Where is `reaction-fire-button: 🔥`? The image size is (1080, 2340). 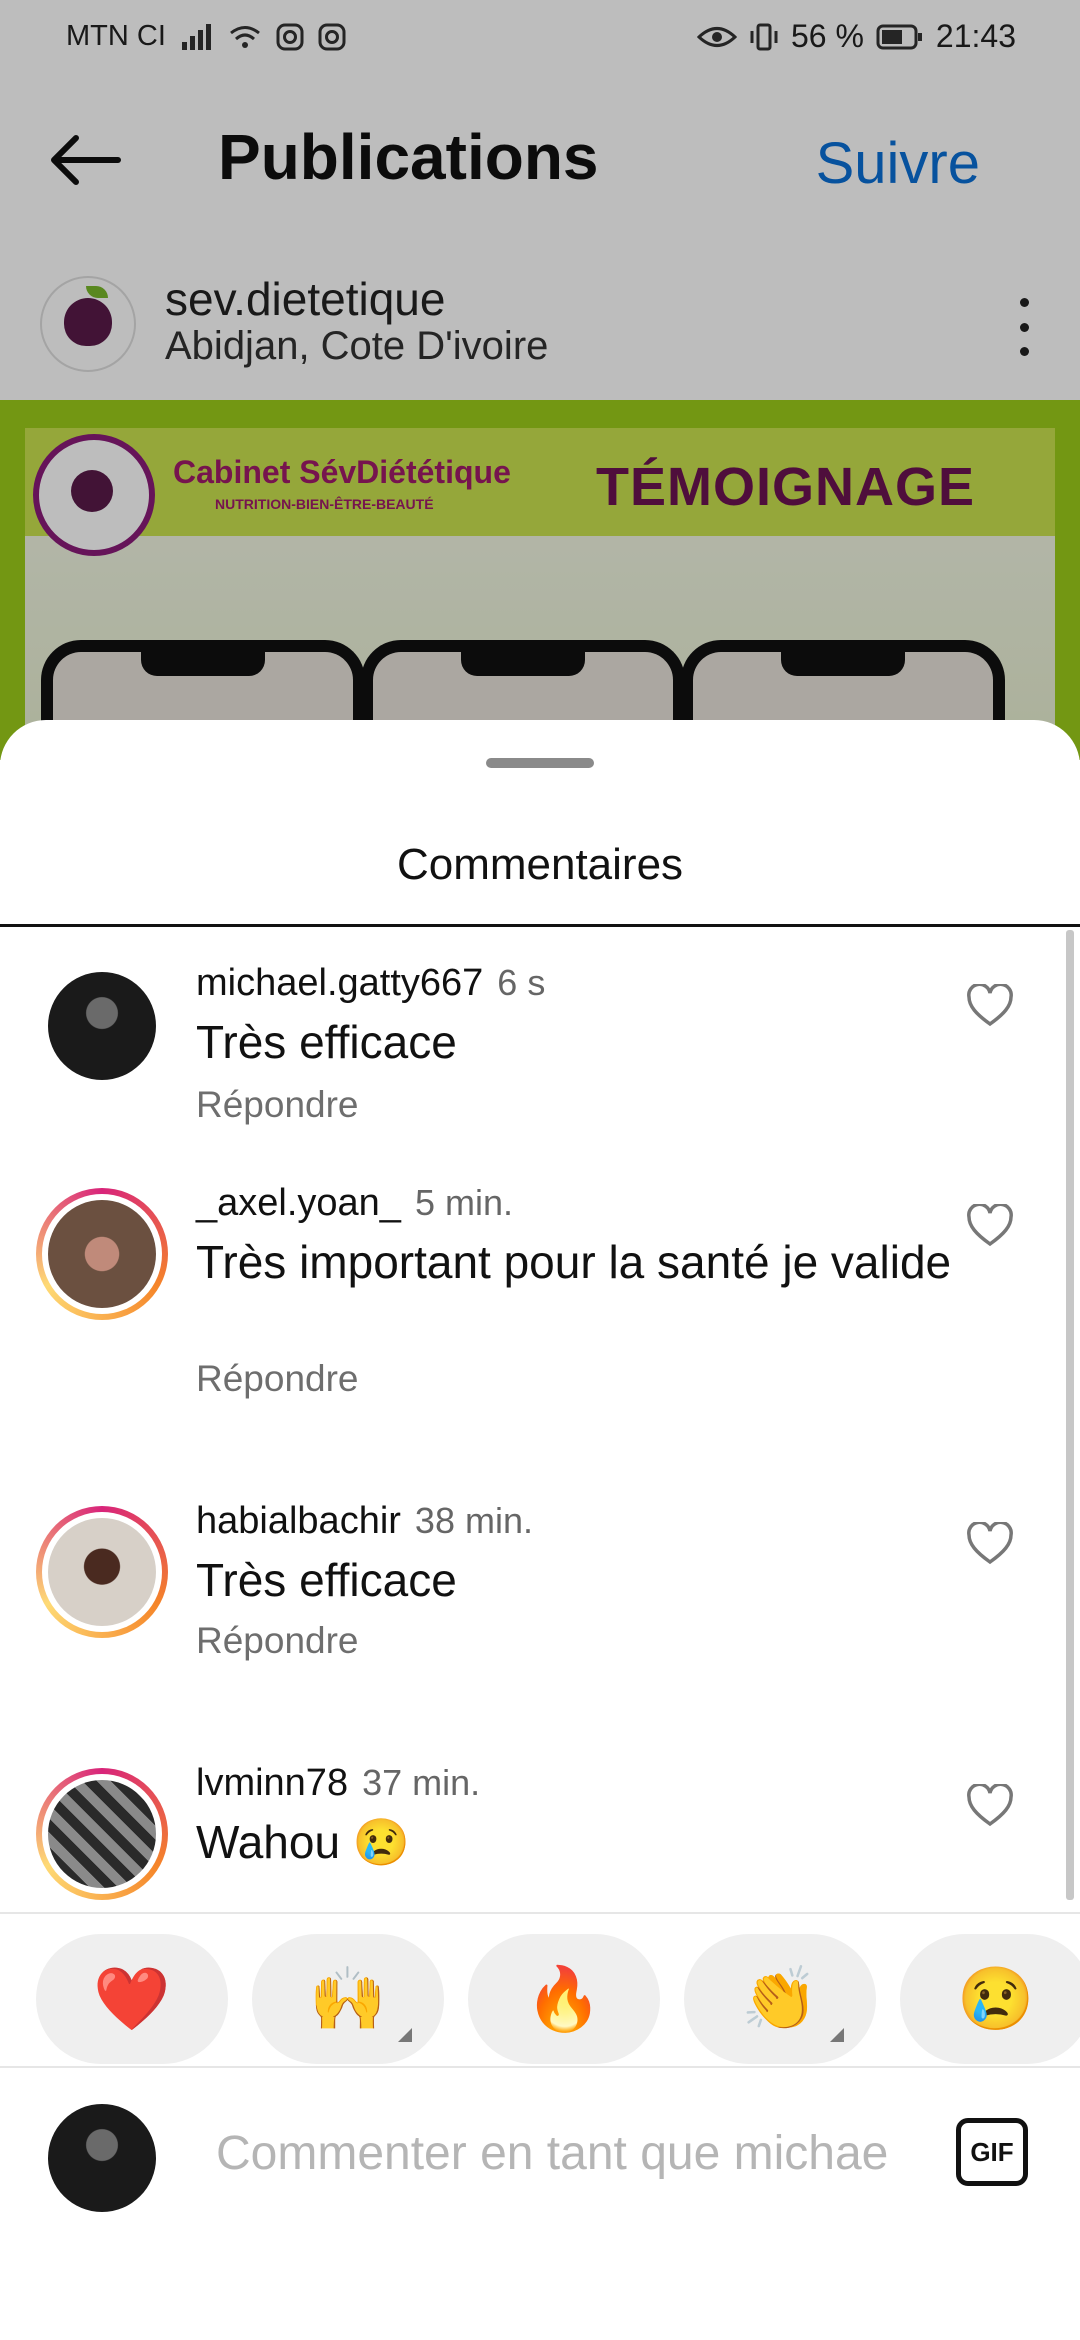 reaction-fire-button: 🔥 is located at coordinates (564, 1999).